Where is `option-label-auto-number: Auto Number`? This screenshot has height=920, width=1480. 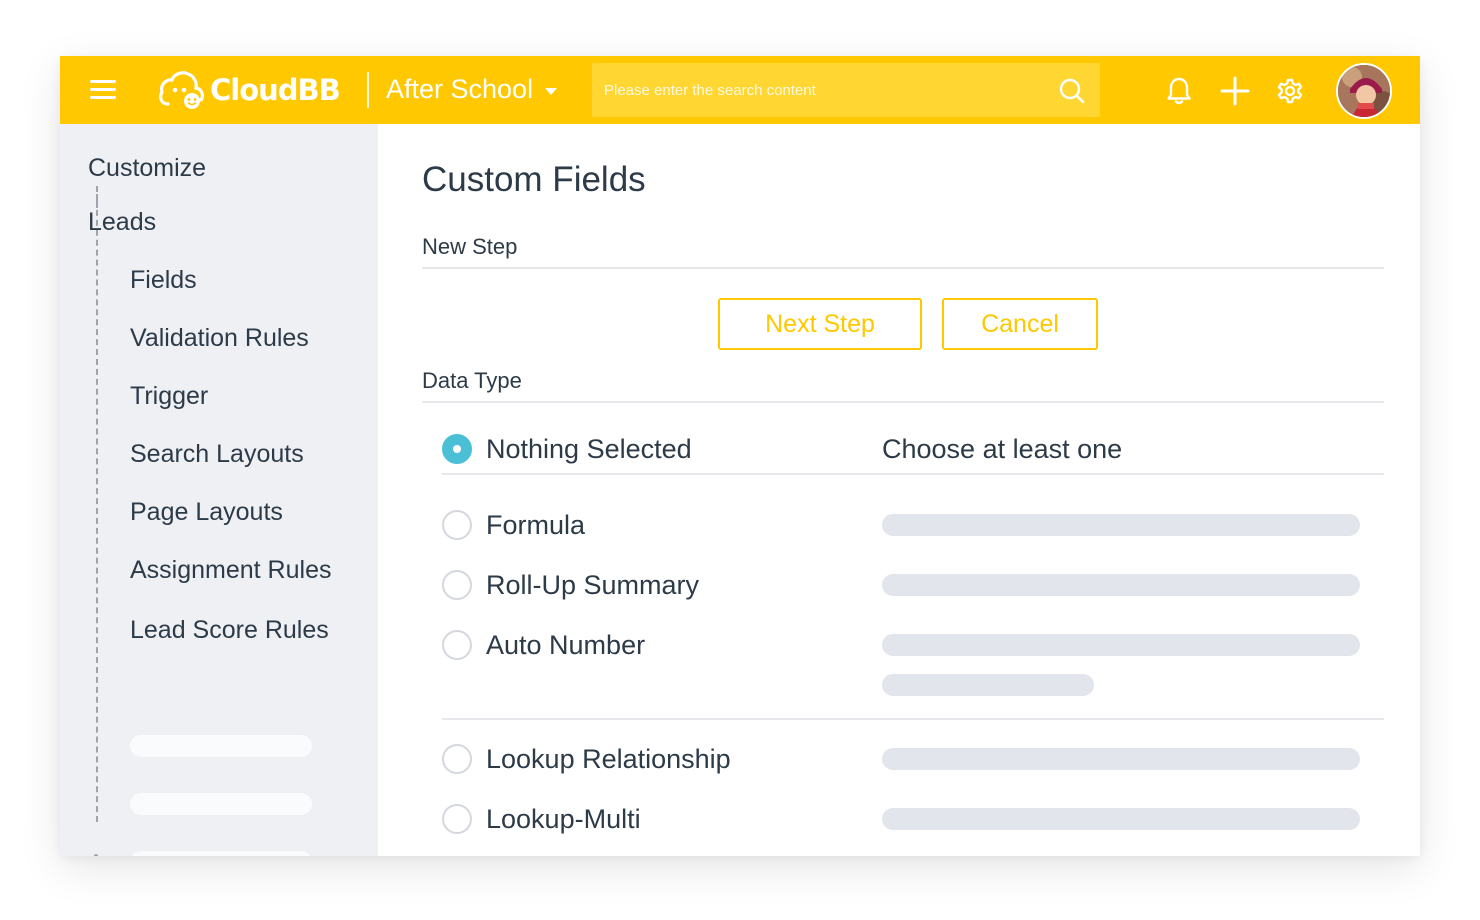 option-label-auto-number: Auto Number is located at coordinates (565, 645).